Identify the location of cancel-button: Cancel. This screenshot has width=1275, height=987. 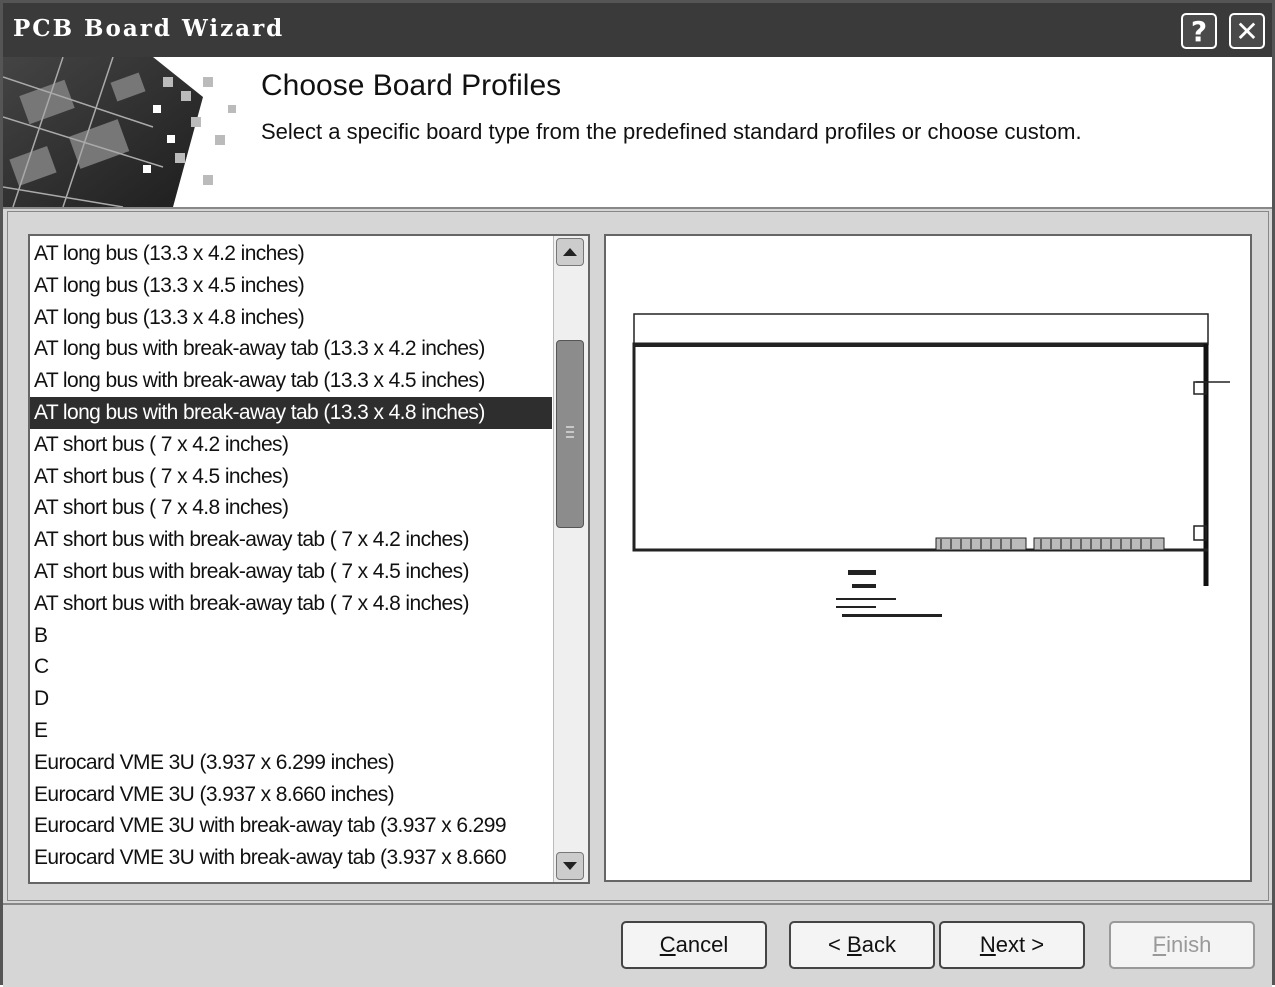
(694, 945).